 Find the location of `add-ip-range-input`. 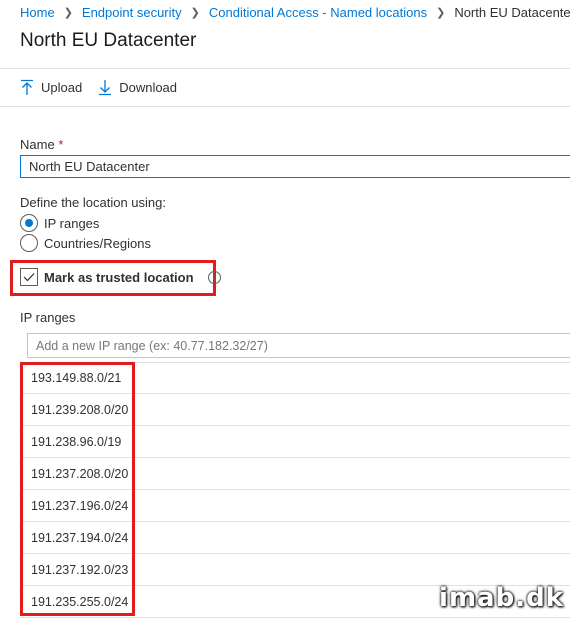

add-ip-range-input is located at coordinates (298, 345).